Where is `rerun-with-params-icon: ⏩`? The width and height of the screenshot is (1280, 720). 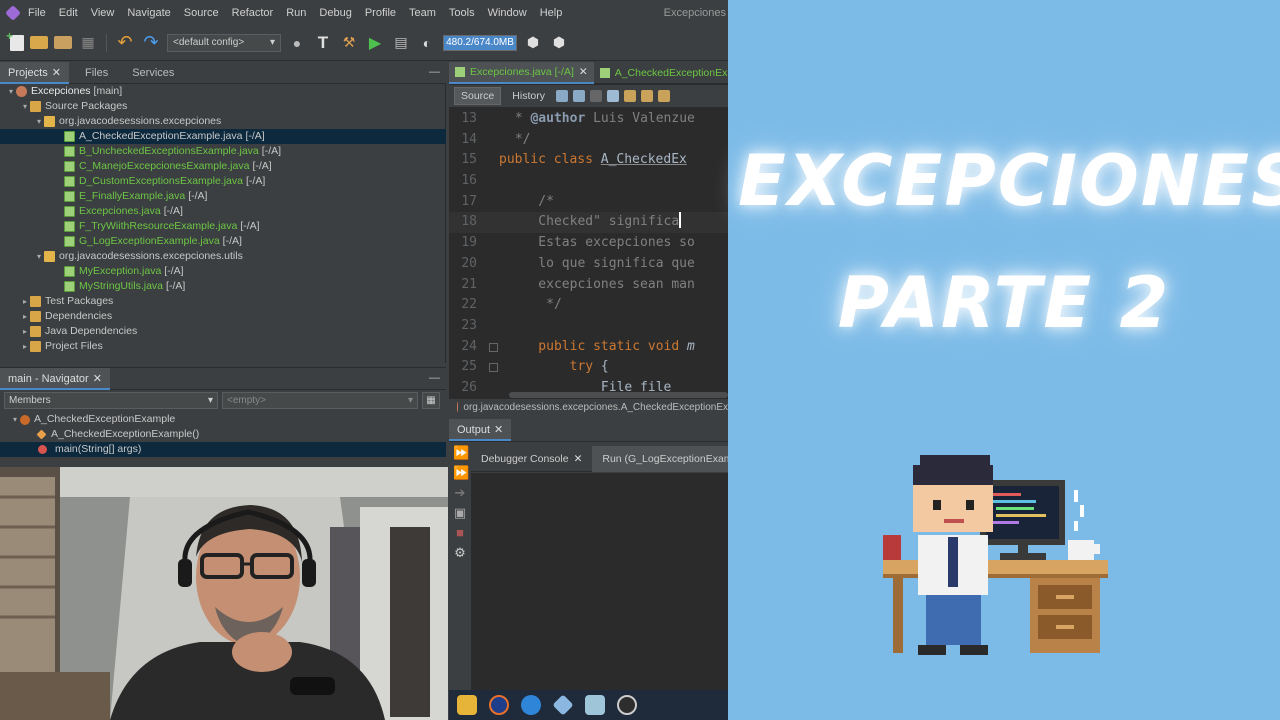
rerun-with-params-icon: ⏩ is located at coordinates (461, 473).